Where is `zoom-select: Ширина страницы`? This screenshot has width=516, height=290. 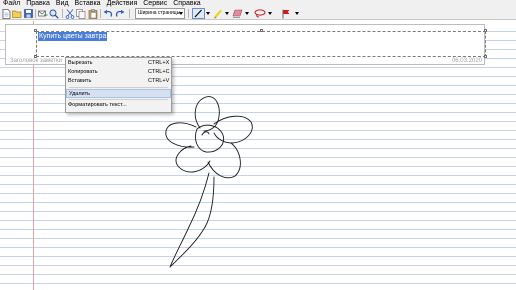
zoom-select: Ширина страницы is located at coordinates (160, 13).